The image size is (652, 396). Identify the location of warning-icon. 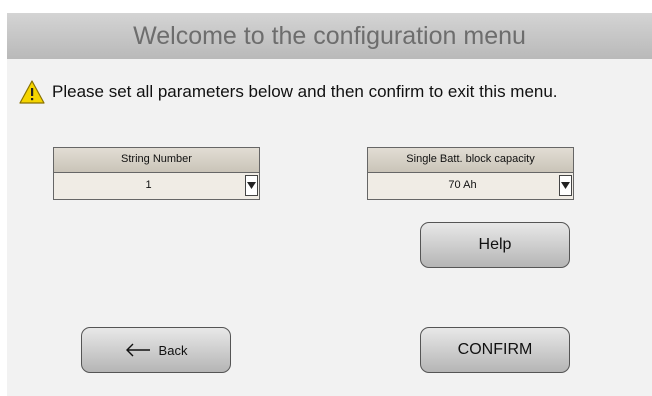
(32, 92).